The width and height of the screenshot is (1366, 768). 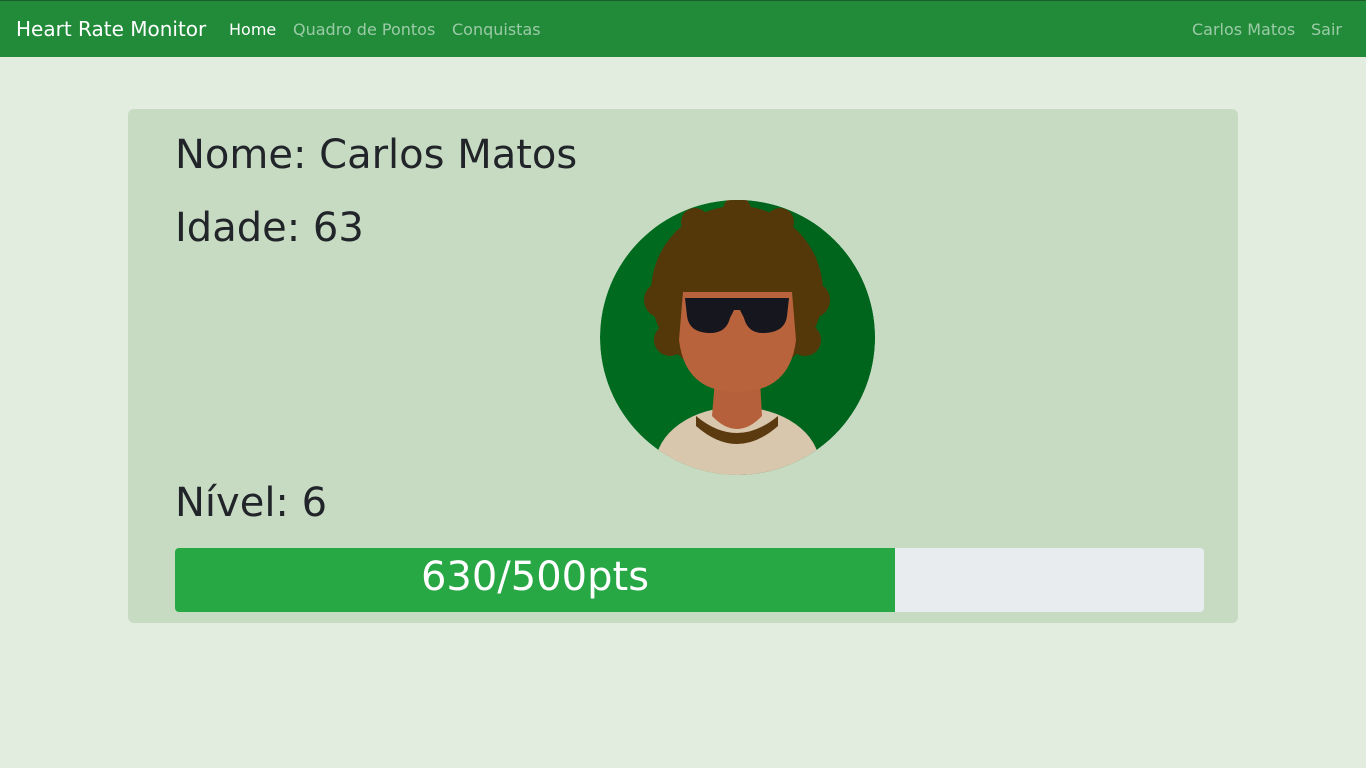 I want to click on profile-name: Nome: Carlos Matos, so click(x=376, y=155).